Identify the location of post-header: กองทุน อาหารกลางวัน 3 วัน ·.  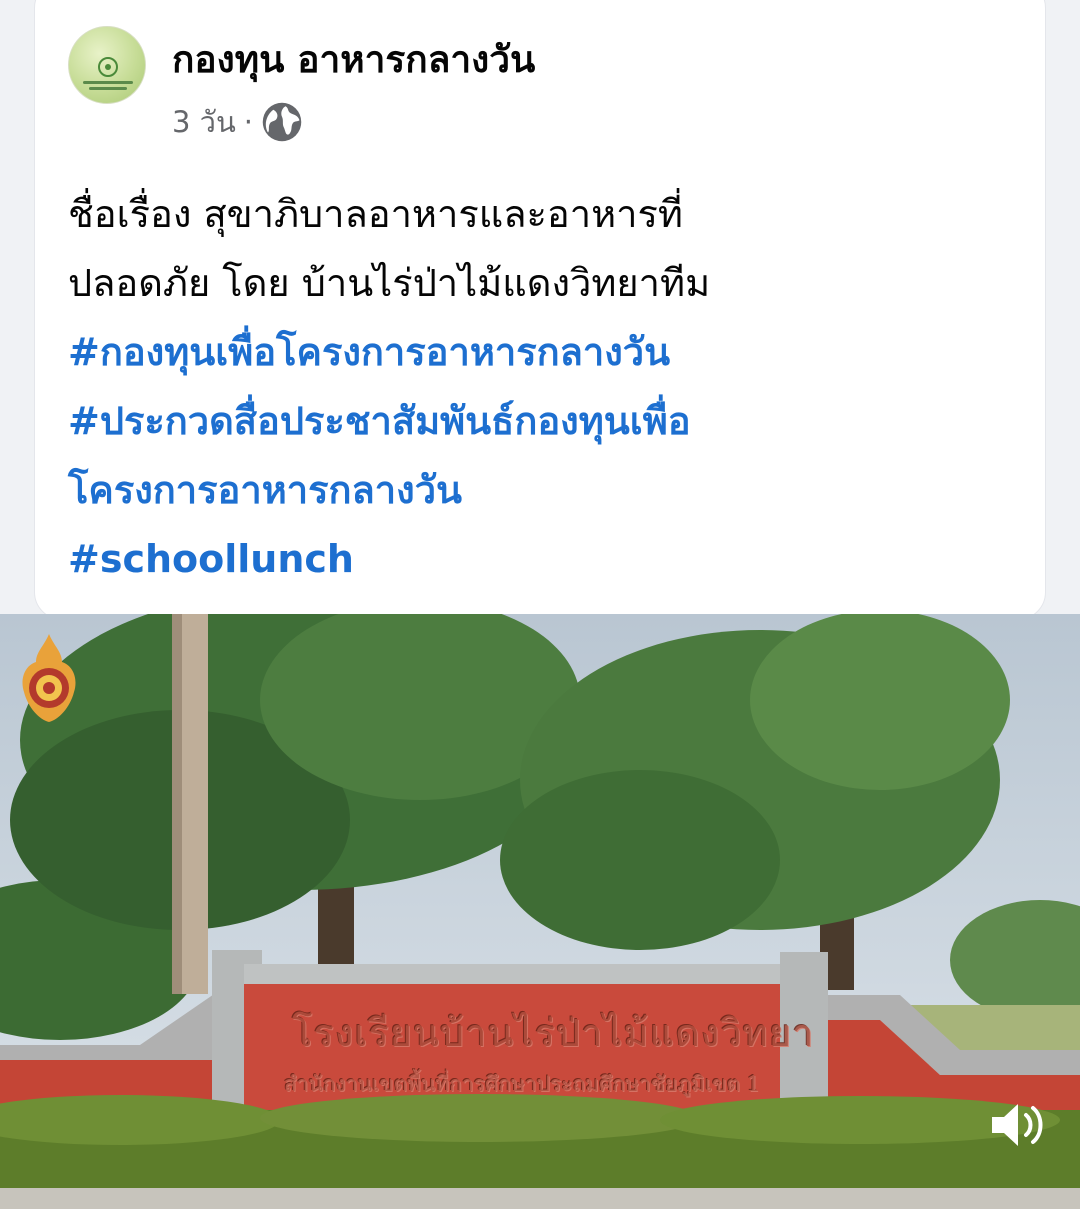
(518, 84).